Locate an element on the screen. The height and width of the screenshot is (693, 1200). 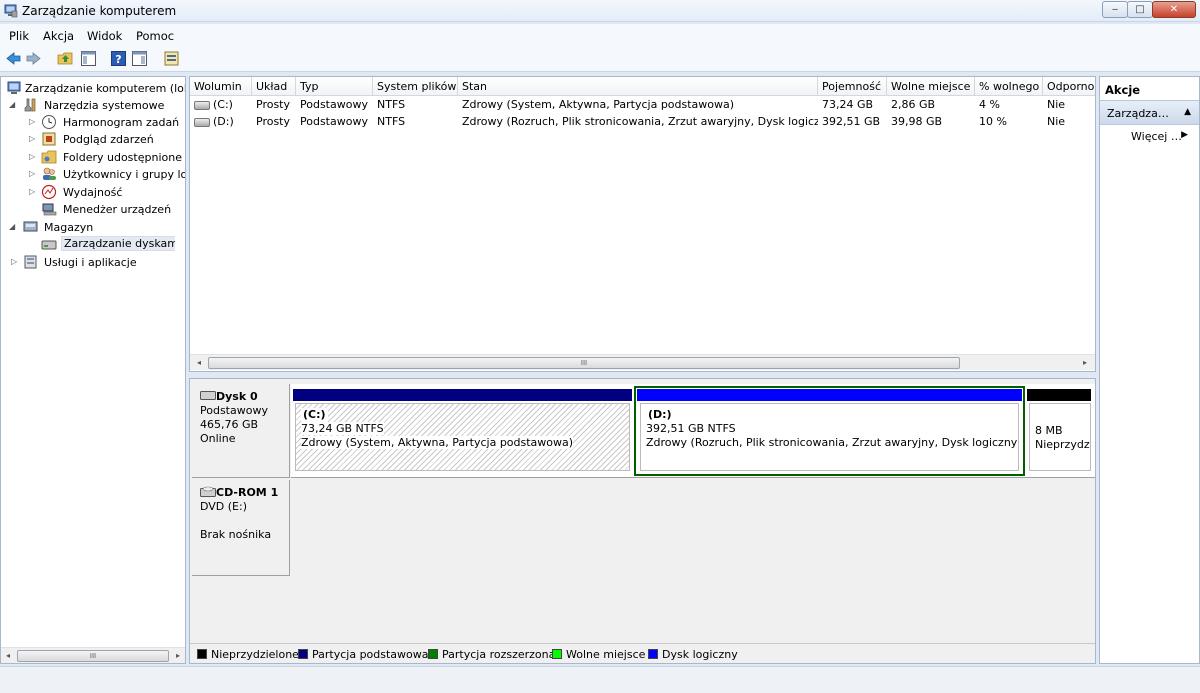
hard-disk-icon is located at coordinates (208, 395).